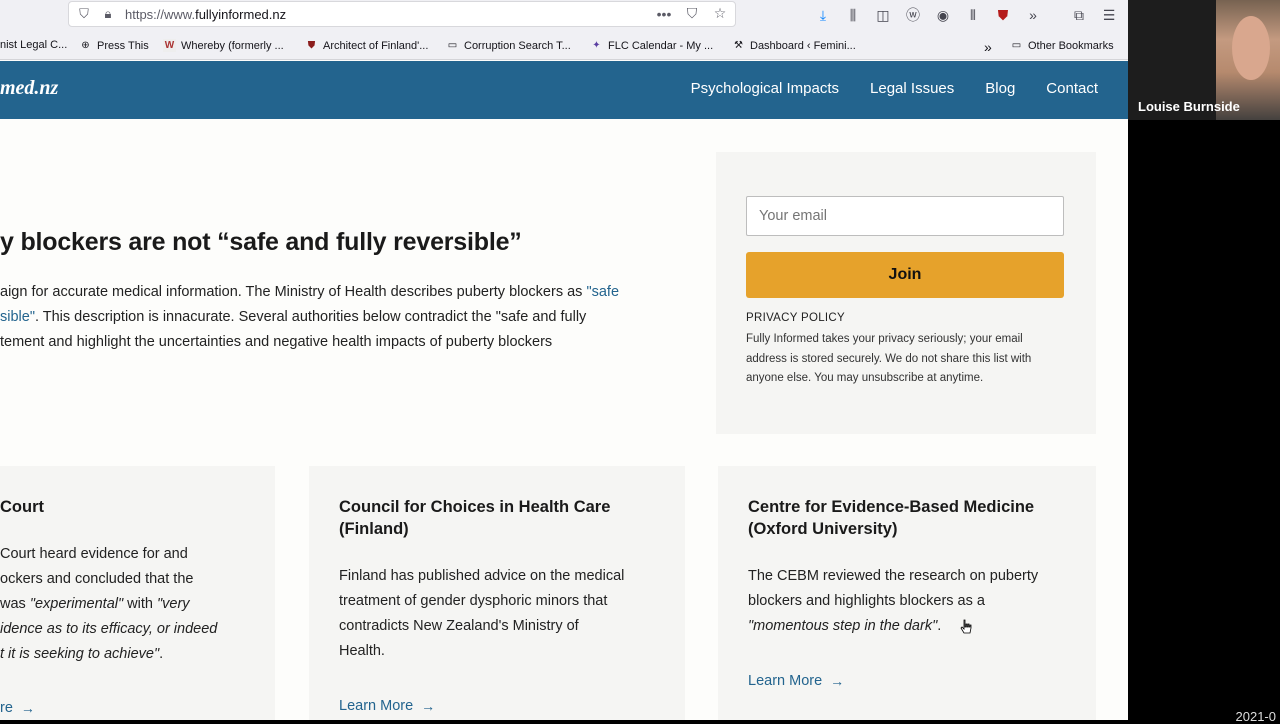 This screenshot has height=724, width=1280. What do you see at coordinates (1256, 716) in the screenshot?
I see `timestamp-overlay: 2021-0` at bounding box center [1256, 716].